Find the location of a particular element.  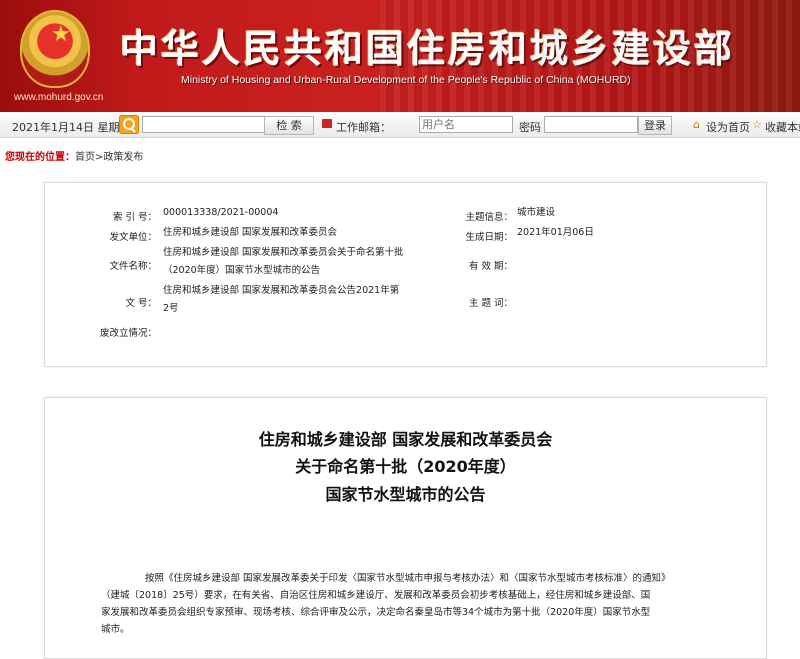

search-button: 检 索 is located at coordinates (289, 125).